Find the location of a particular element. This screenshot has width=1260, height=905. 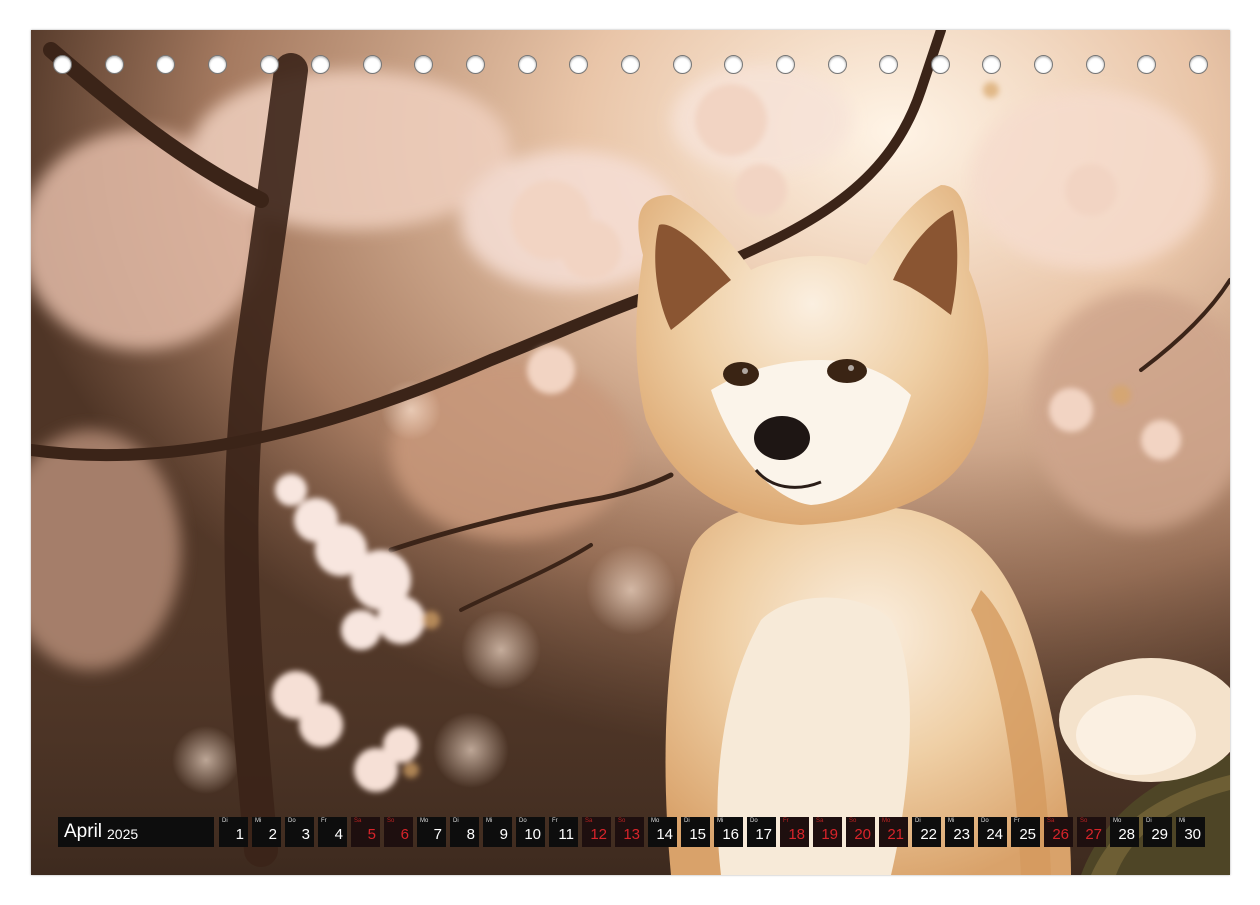

day-number: 17 is located at coordinates (763, 834).